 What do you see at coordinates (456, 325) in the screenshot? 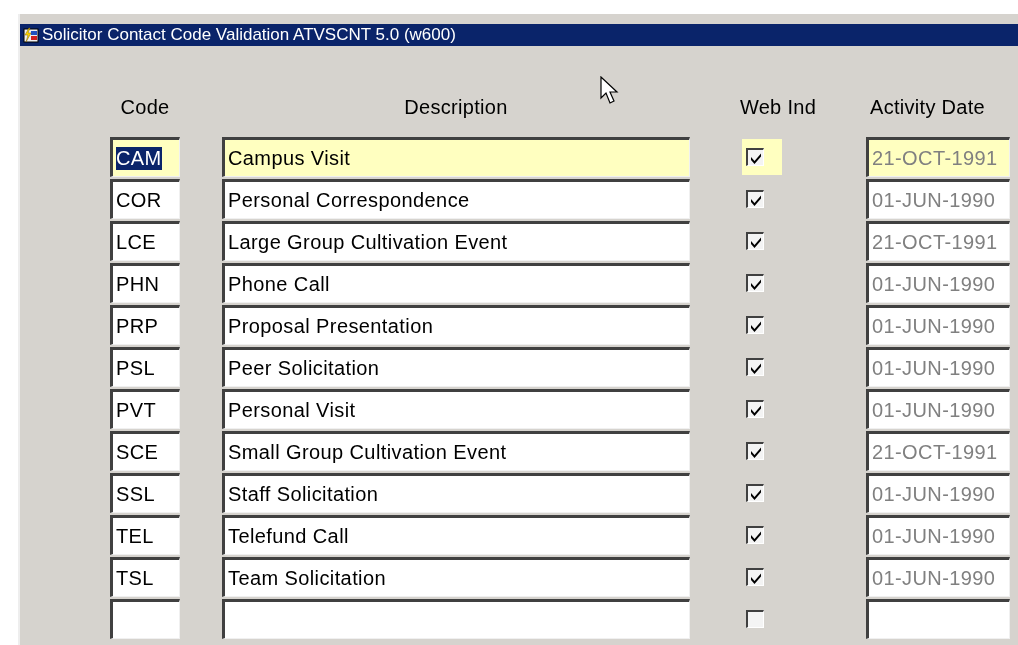
I see `description-field: Proposal Presentation` at bounding box center [456, 325].